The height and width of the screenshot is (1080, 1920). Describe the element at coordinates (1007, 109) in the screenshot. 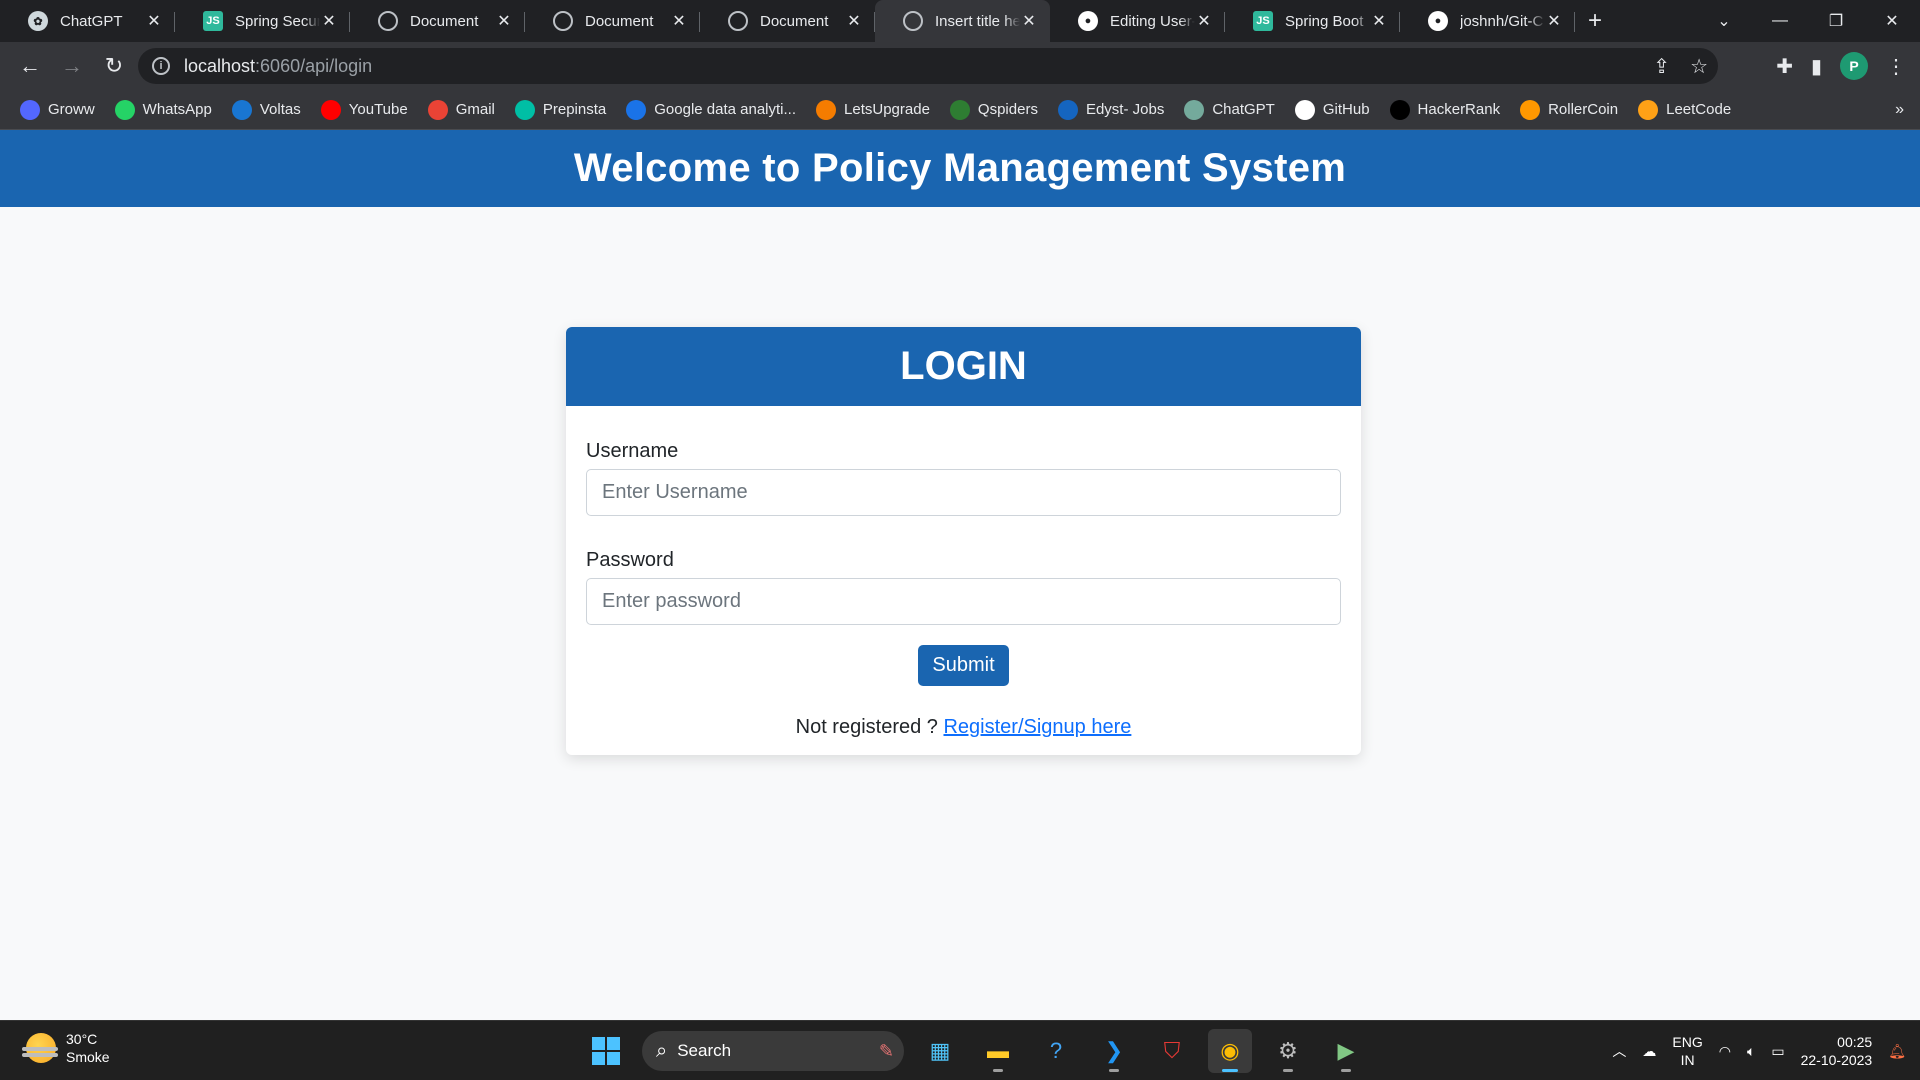

I see `bookmark-label: Qspiders` at that location.